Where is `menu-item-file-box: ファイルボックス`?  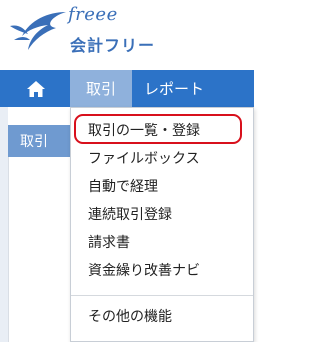
menu-item-file-box: ファイルボックス is located at coordinates (144, 158).